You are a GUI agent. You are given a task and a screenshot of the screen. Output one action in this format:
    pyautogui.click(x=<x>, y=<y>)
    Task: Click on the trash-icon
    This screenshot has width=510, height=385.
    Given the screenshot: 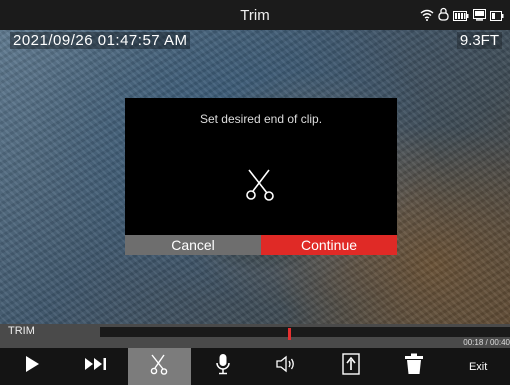 What is the action you would take?
    pyautogui.click(x=414, y=366)
    